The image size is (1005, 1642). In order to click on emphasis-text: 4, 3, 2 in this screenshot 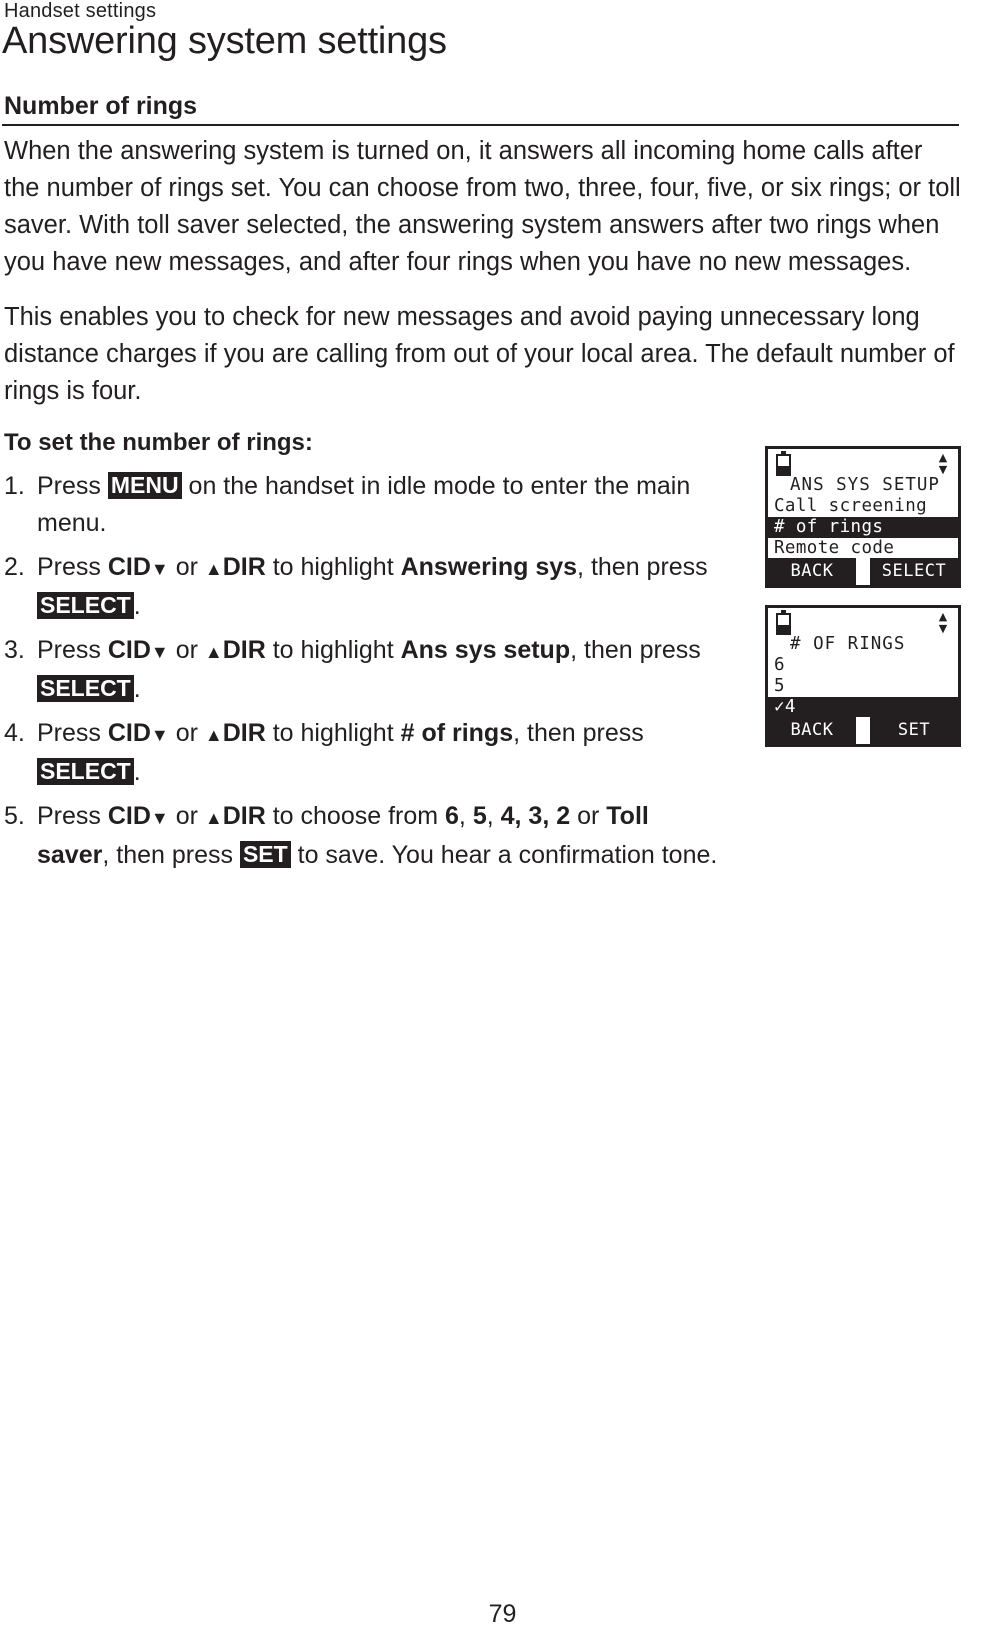, I will do `click(535, 816)`.